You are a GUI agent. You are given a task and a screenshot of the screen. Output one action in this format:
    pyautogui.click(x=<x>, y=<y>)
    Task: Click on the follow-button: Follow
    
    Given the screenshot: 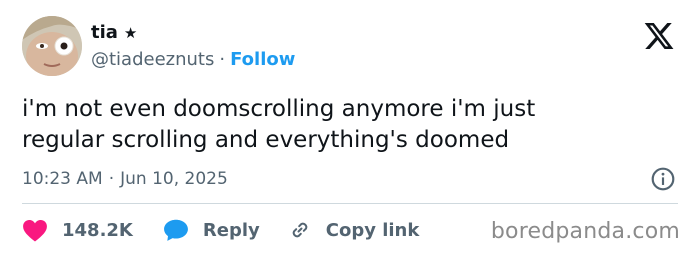 What is the action you would take?
    pyautogui.click(x=262, y=60)
    